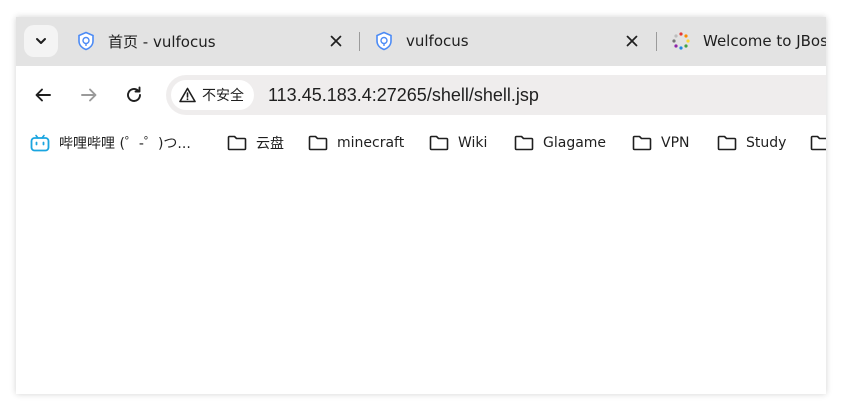  I want to click on tab-strip: 首页 - vulfocus vulfocus Welcome to JBoss, so click(421, 41).